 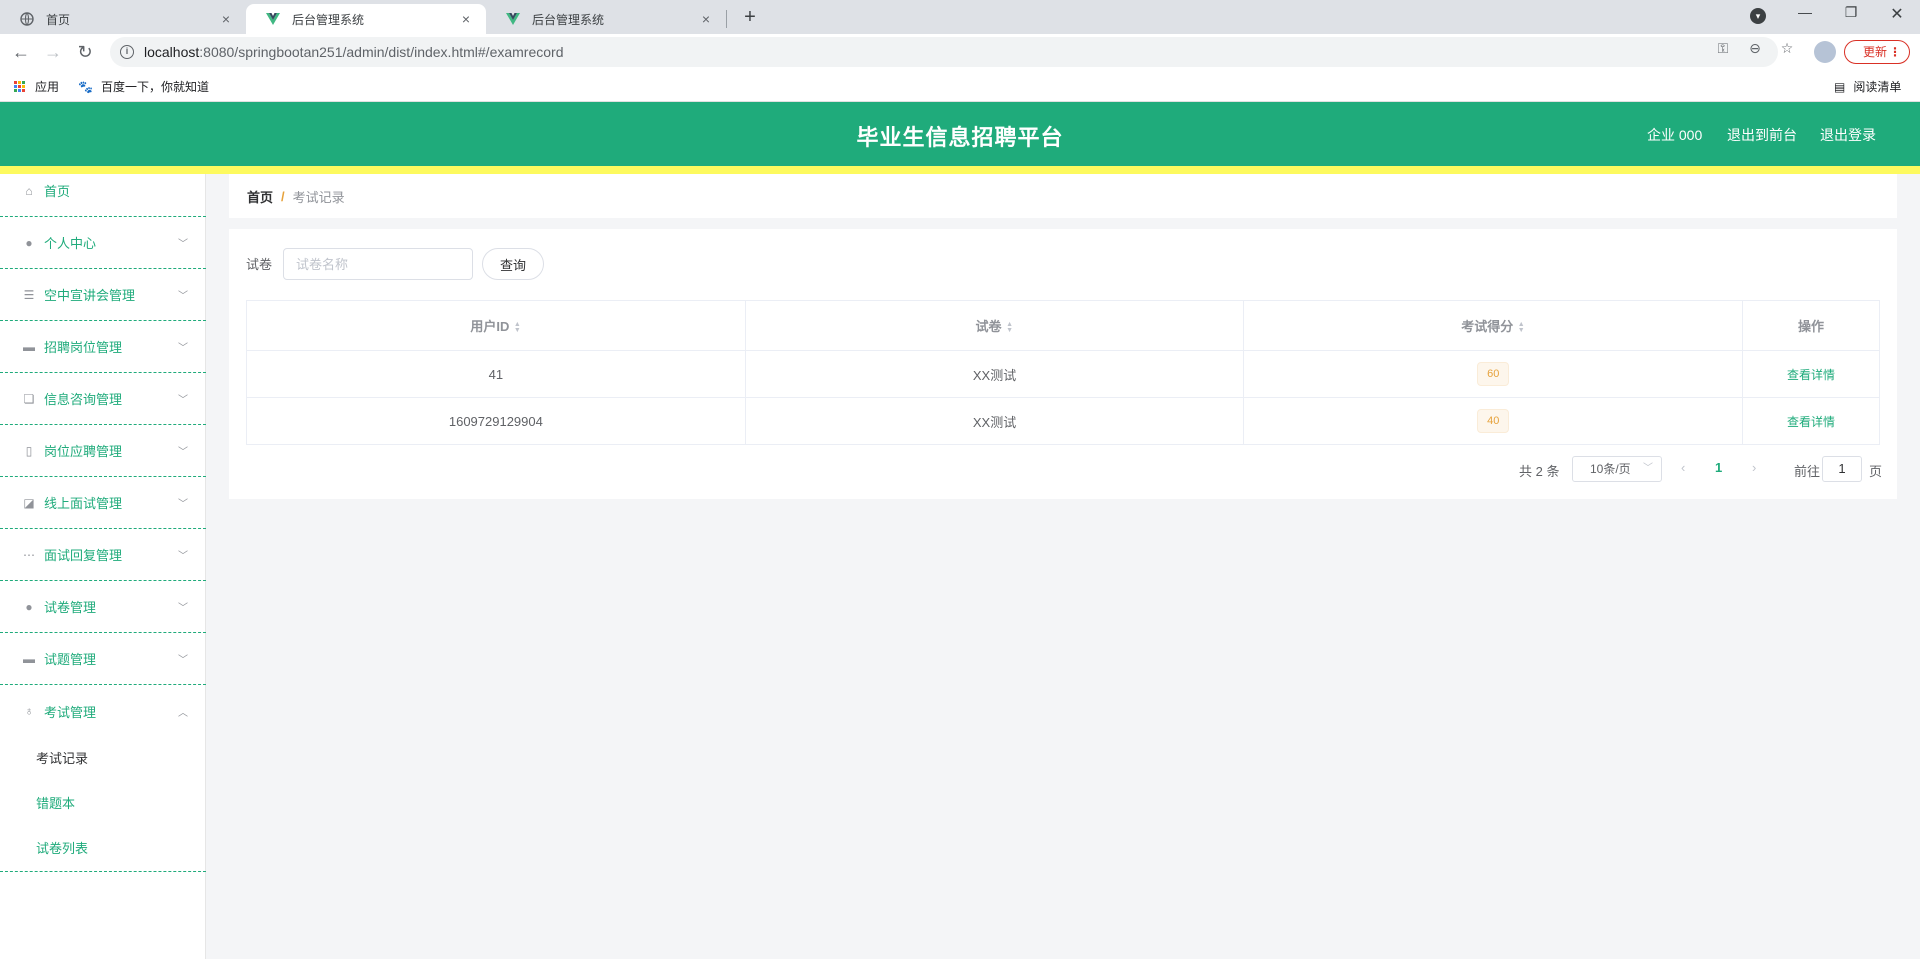 What do you see at coordinates (29, 190) in the screenshot?
I see `home-icon: ⌂` at bounding box center [29, 190].